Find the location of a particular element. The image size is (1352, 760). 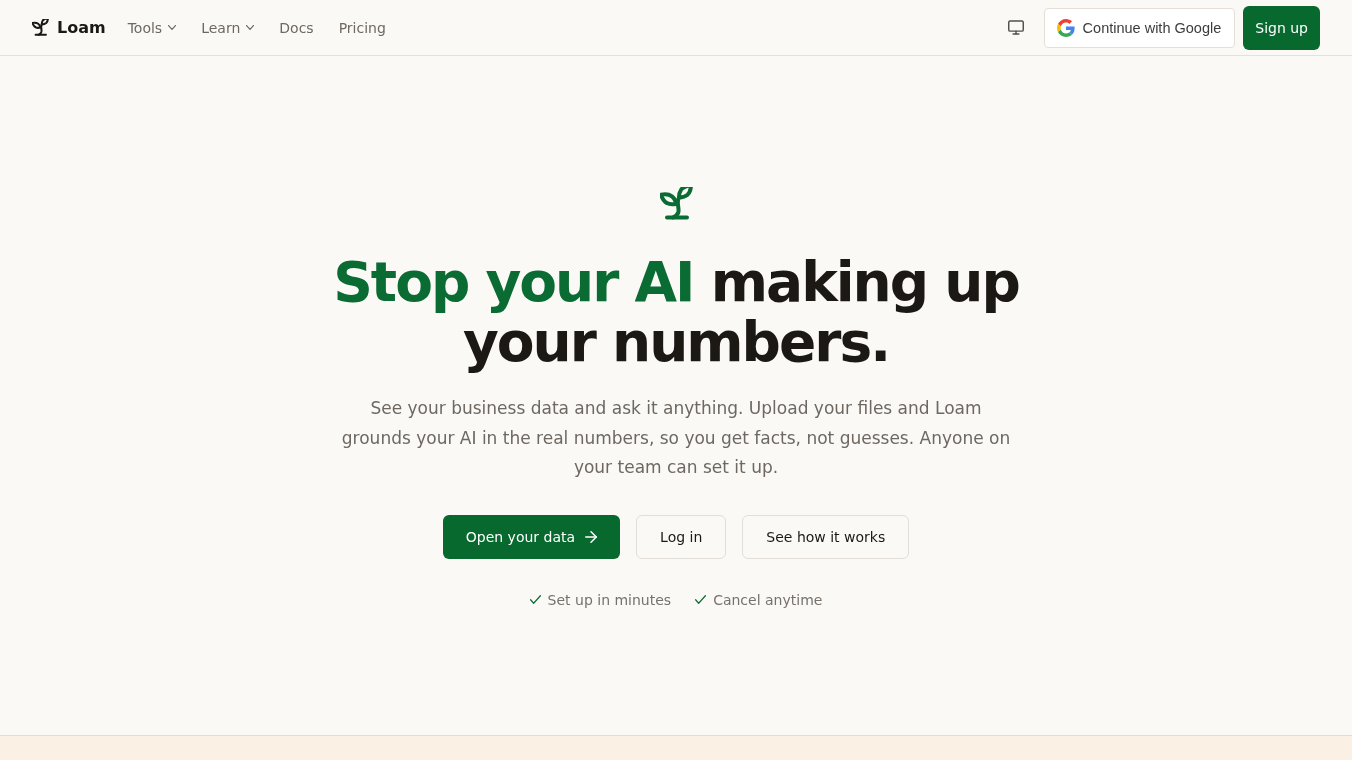

nav-link: Docs is located at coordinates (296, 27).